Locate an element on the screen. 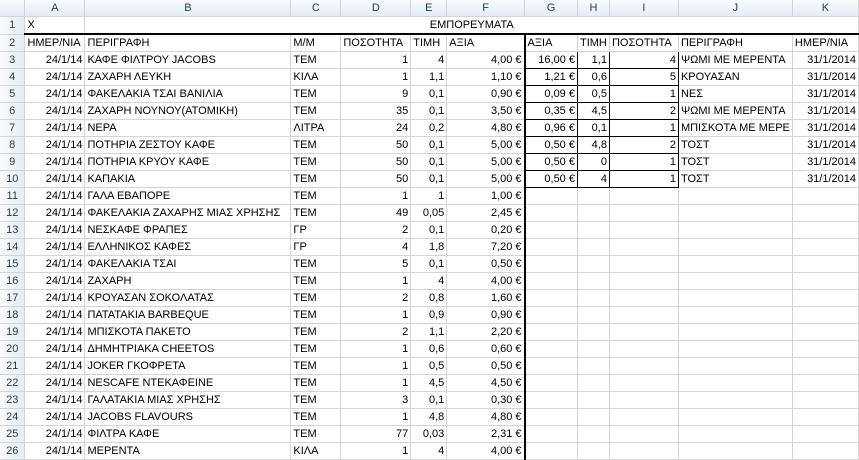 The width and height of the screenshot is (859, 460). row-header: 2 is located at coordinates (13, 43).